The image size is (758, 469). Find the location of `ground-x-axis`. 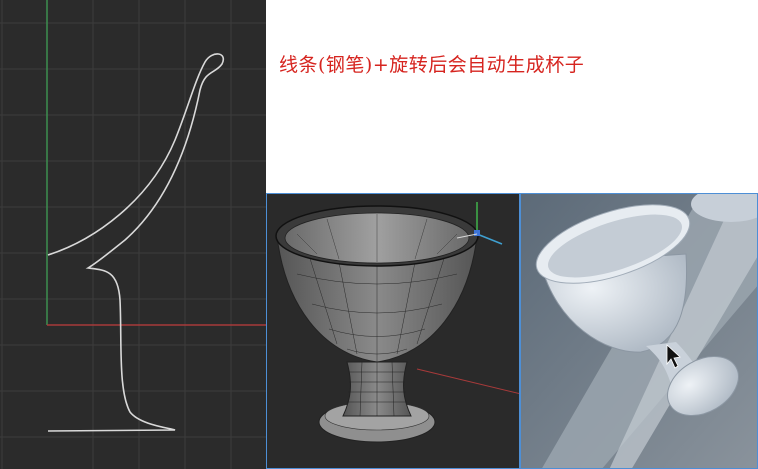

ground-x-axis is located at coordinates (467, 381).